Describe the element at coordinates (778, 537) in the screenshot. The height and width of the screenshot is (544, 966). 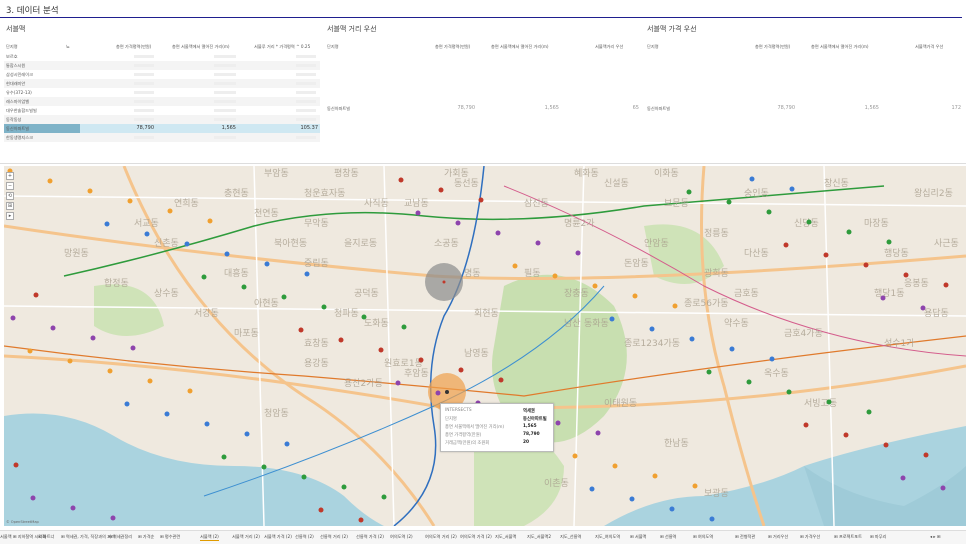
I see `sheet-tab: ⊞ 거리우선` at that location.